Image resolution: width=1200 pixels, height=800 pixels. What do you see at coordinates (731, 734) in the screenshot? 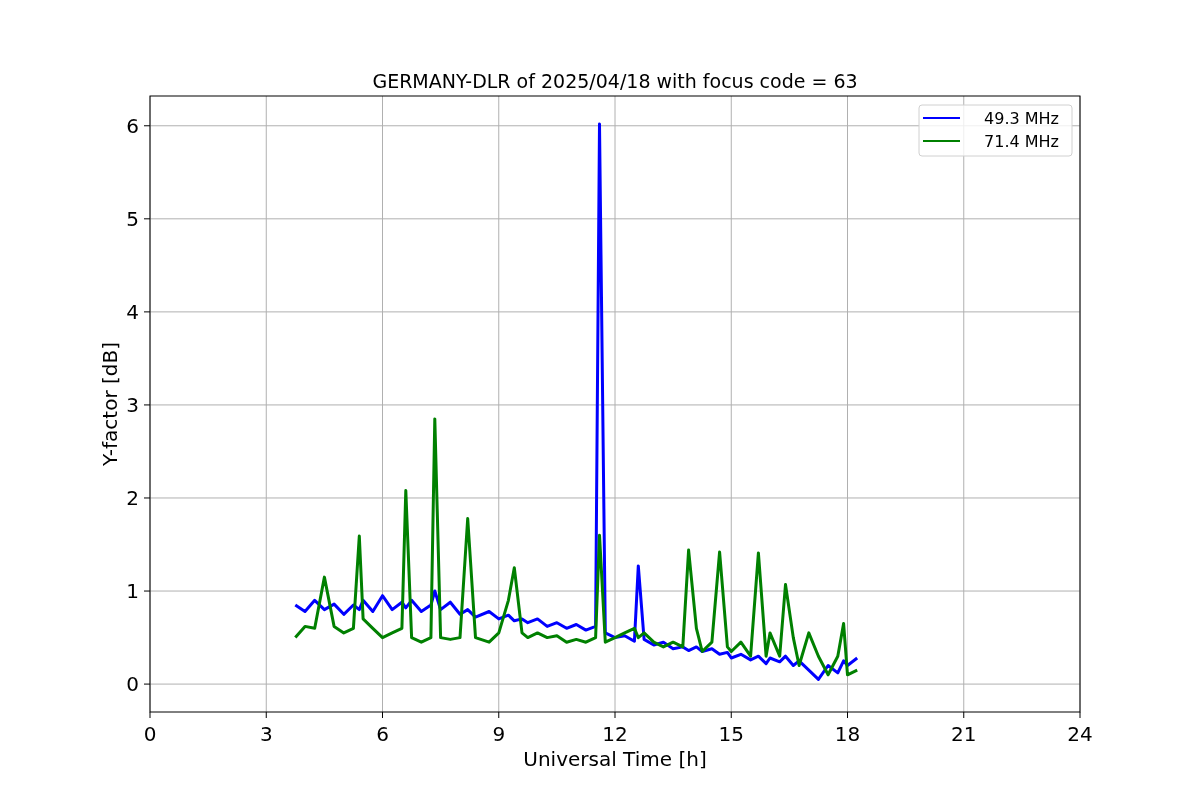
I see `x-tick-label: 15` at bounding box center [731, 734].